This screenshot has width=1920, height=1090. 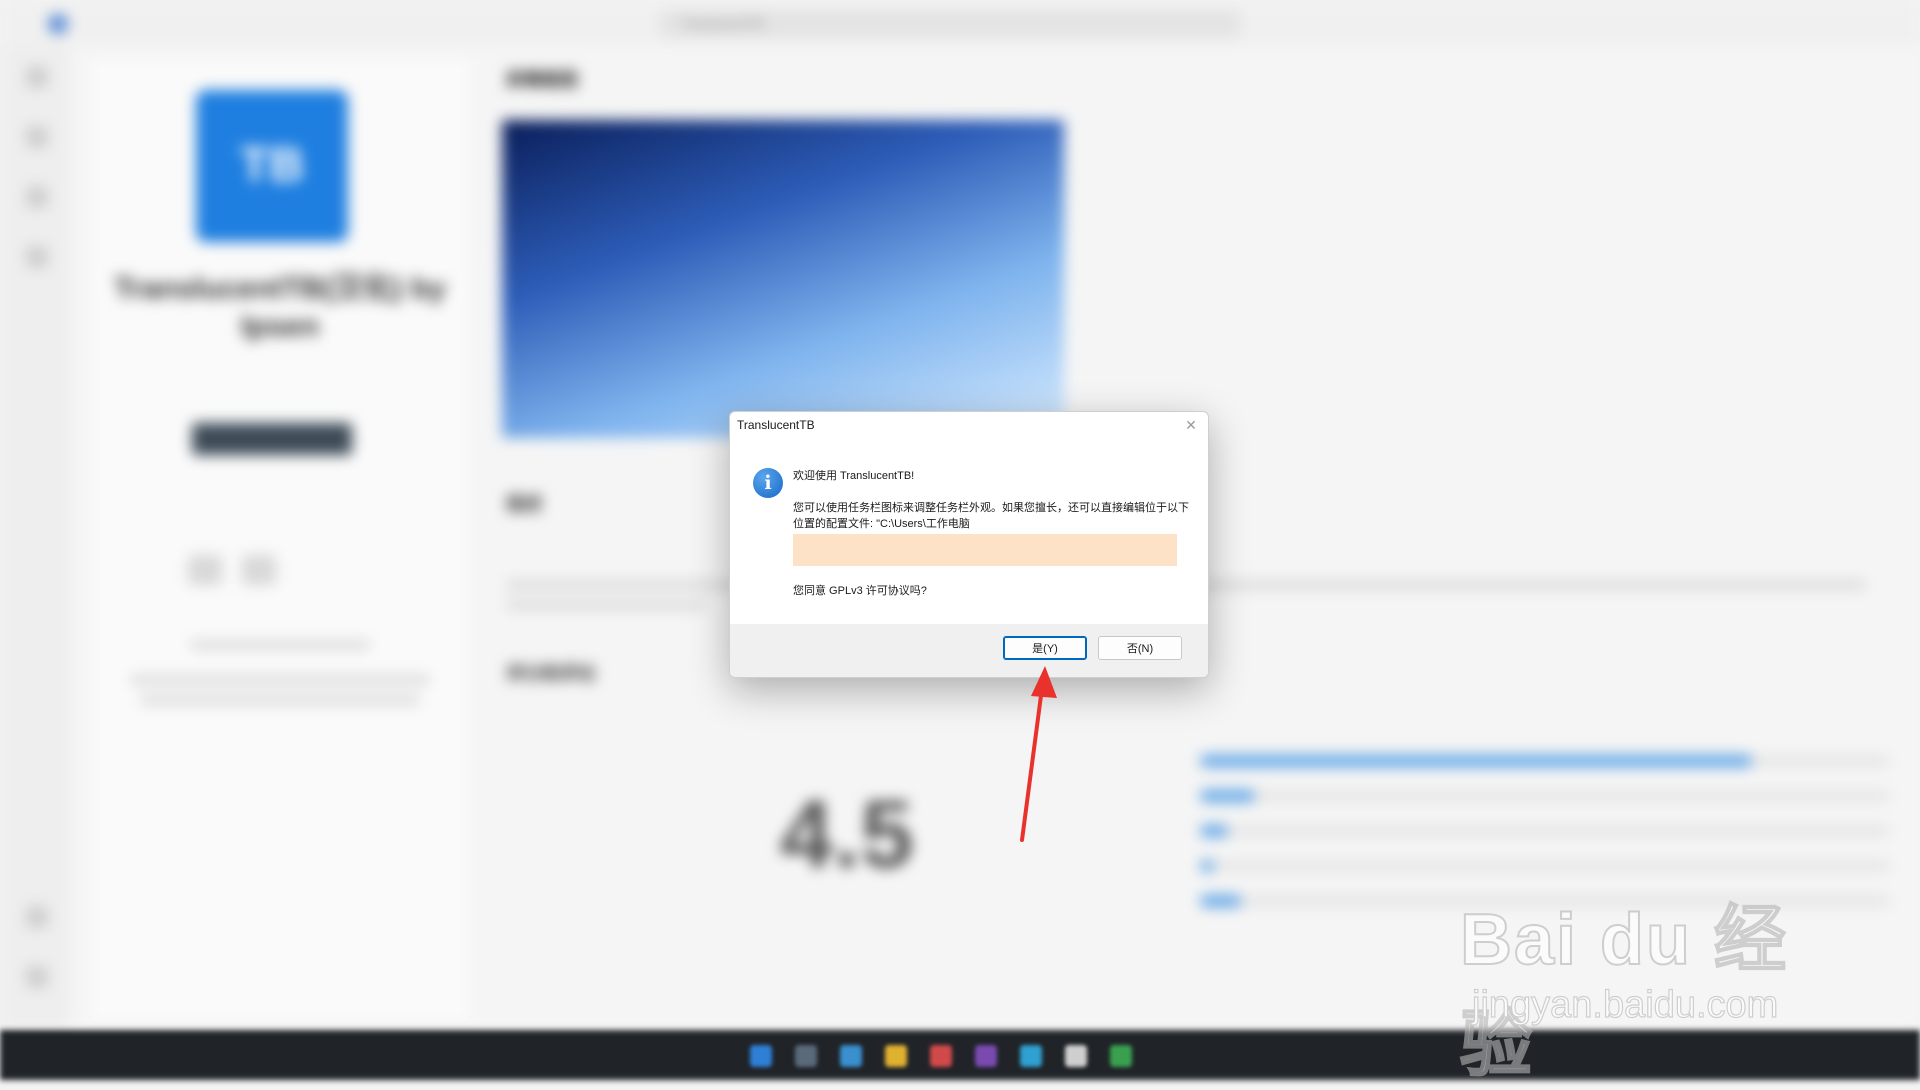 I want to click on app-tile: TB, so click(x=272, y=166).